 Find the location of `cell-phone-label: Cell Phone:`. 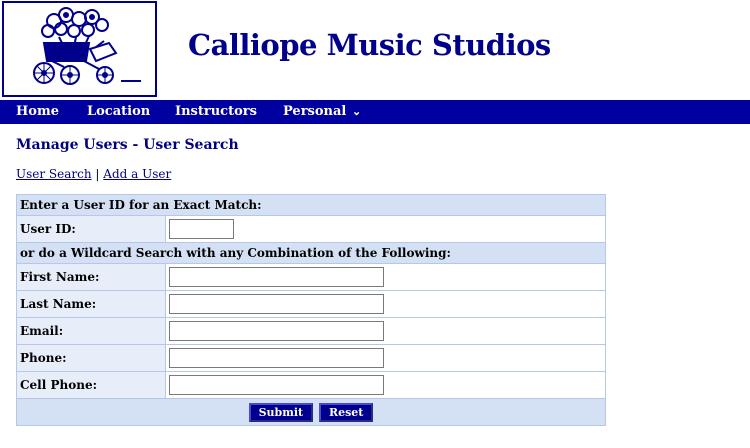

cell-phone-label: Cell Phone: is located at coordinates (91, 385).